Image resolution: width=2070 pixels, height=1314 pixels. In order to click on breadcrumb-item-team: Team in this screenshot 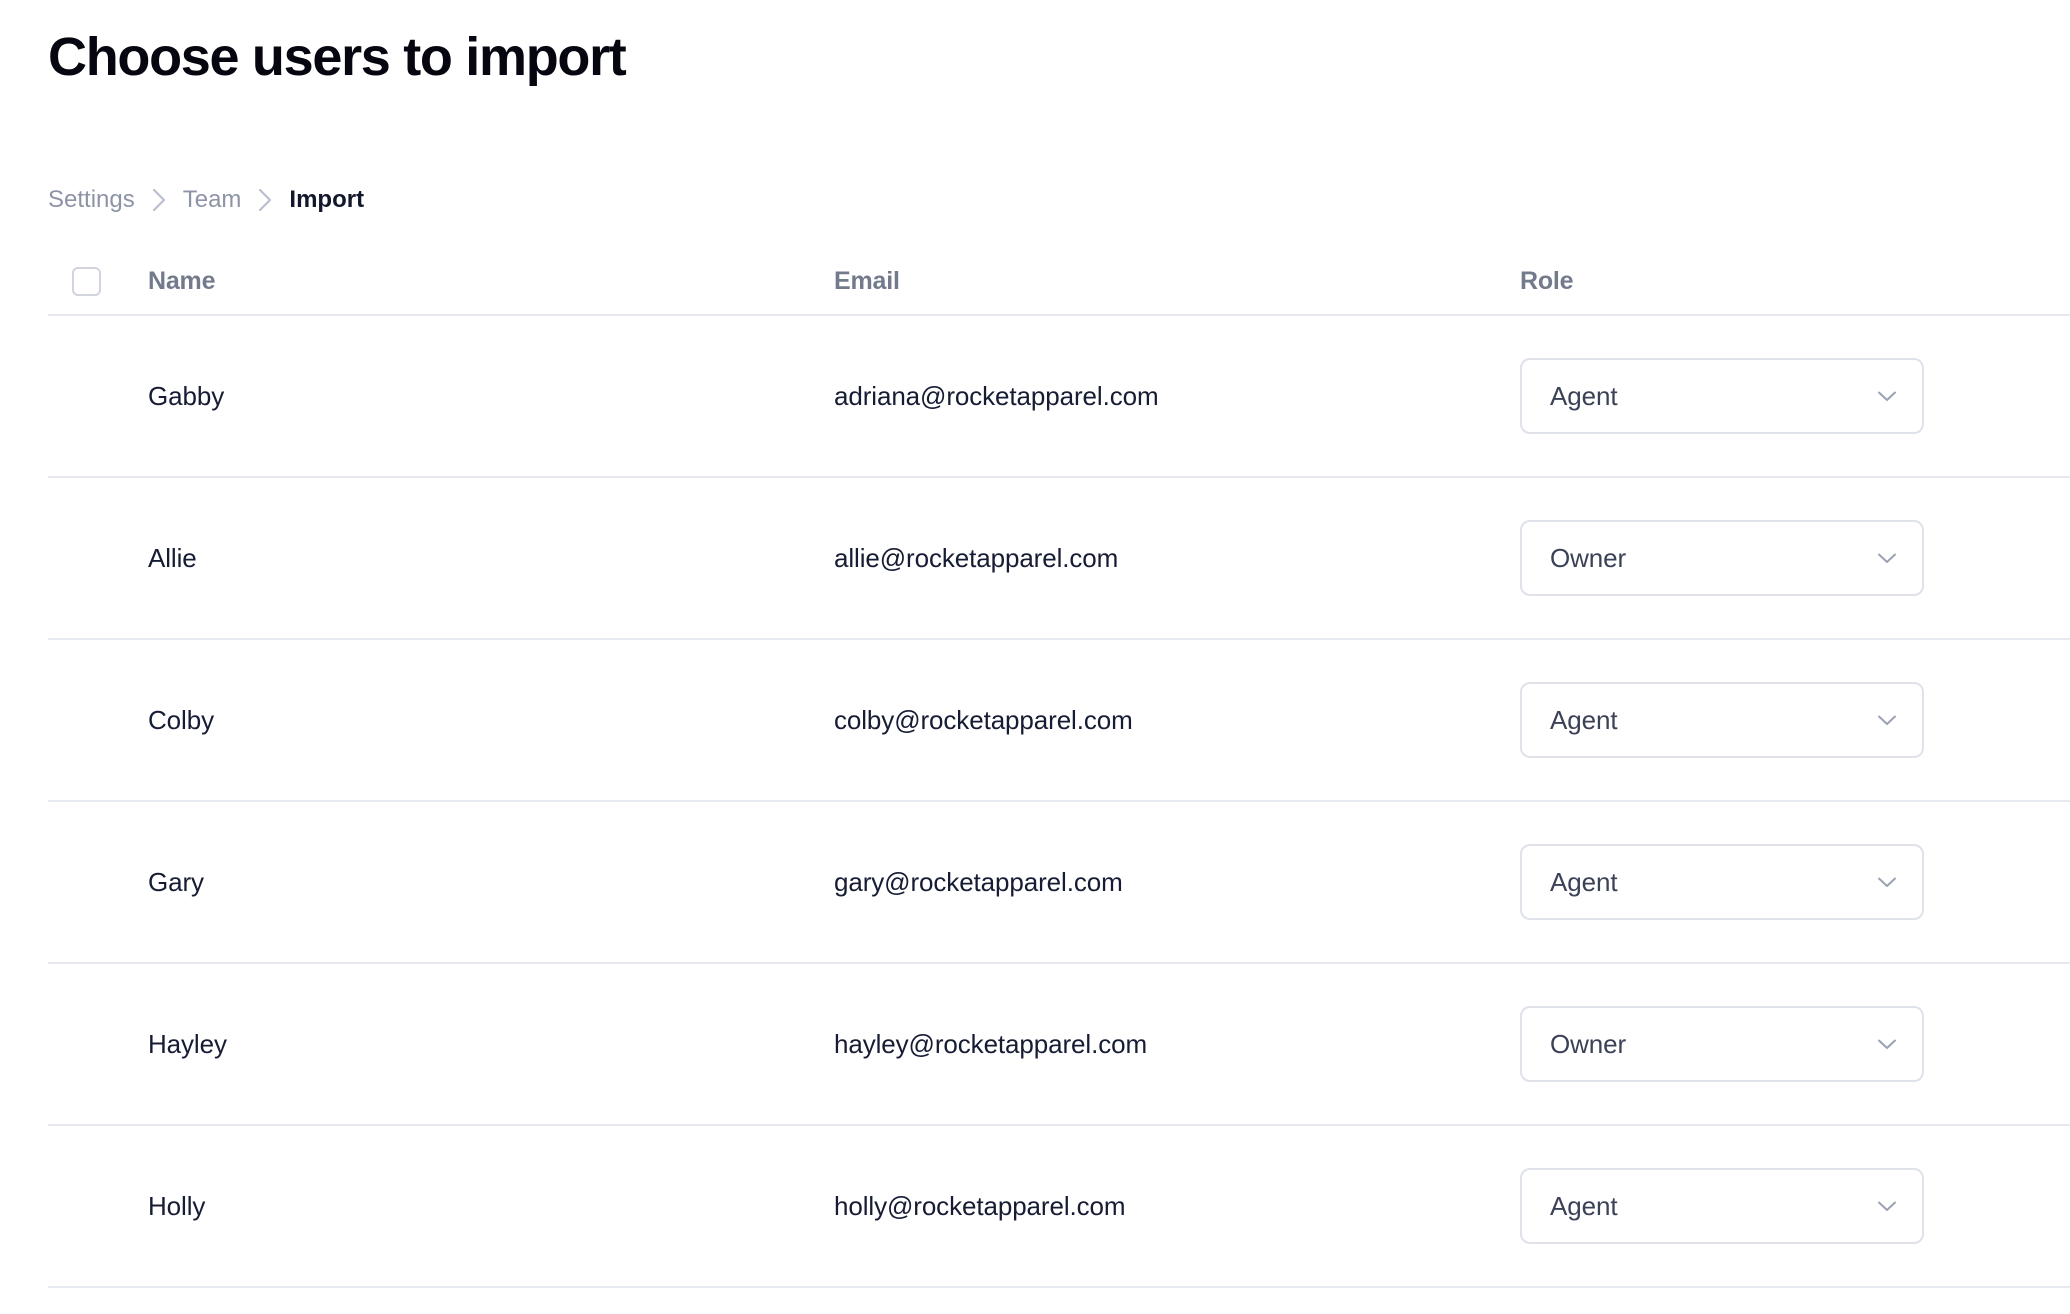, I will do `click(212, 200)`.